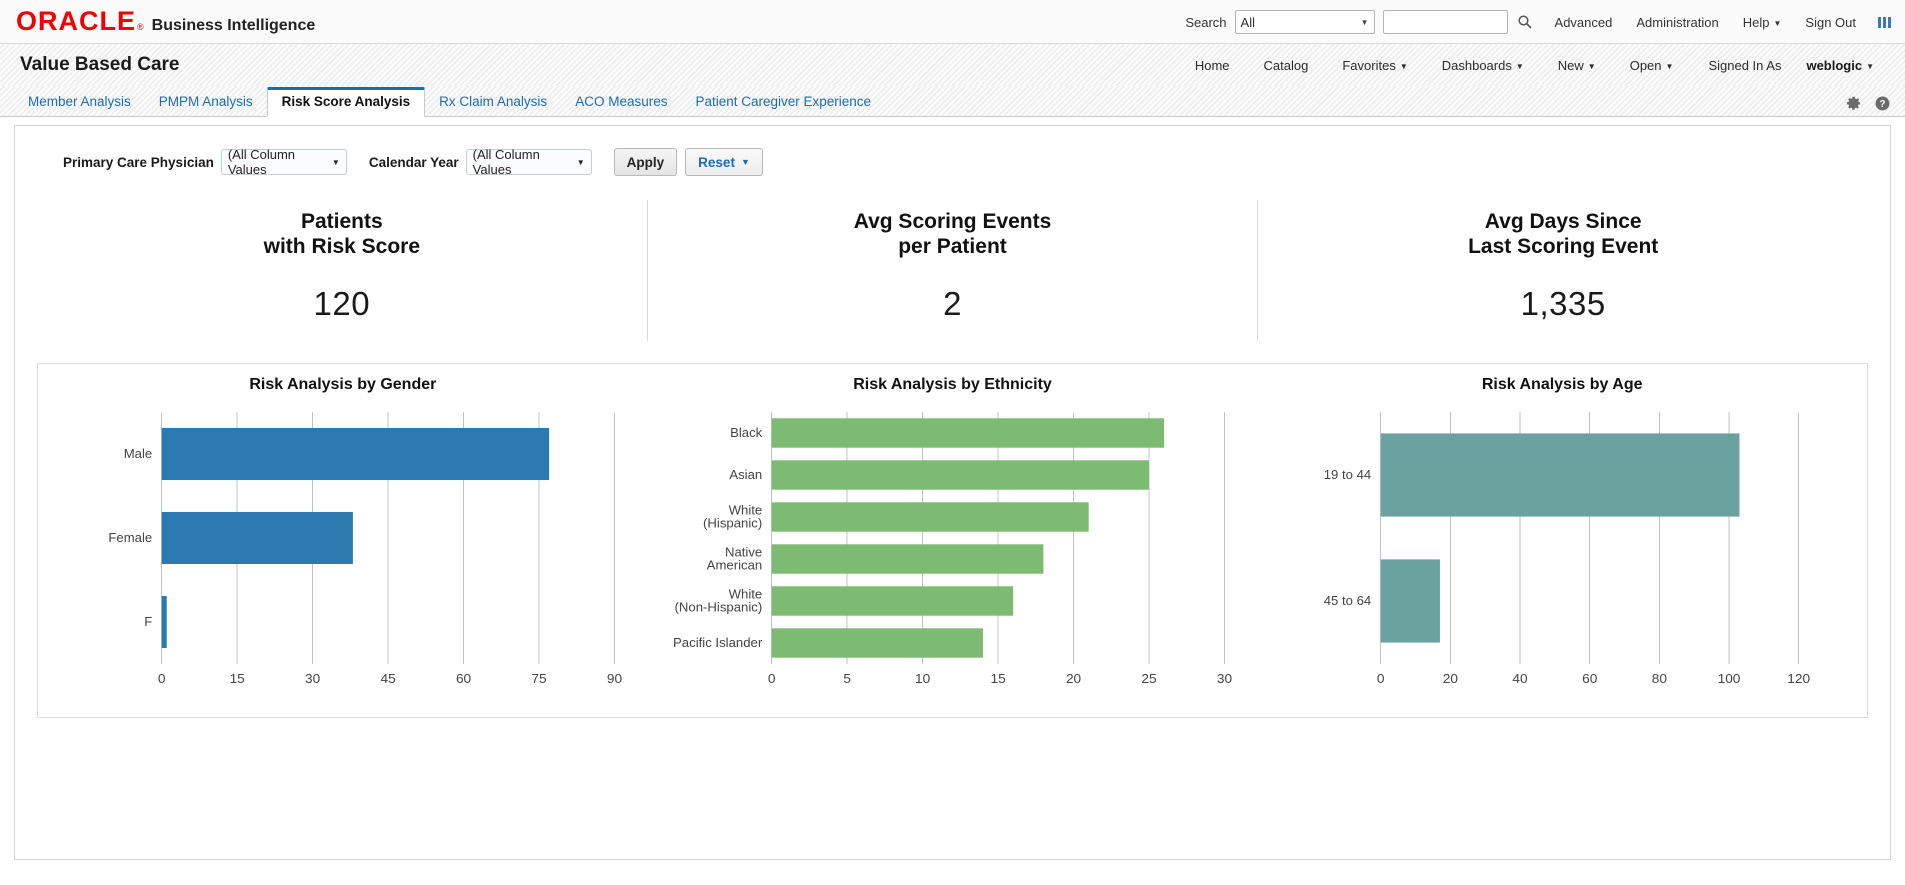 The height and width of the screenshot is (885, 1905). Describe the element at coordinates (1799, 678) in the screenshot. I see `svg-text: 120` at that location.